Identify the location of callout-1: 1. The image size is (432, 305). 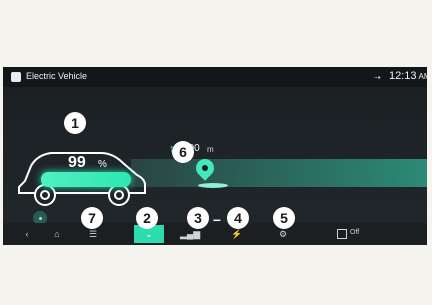
(75, 123).